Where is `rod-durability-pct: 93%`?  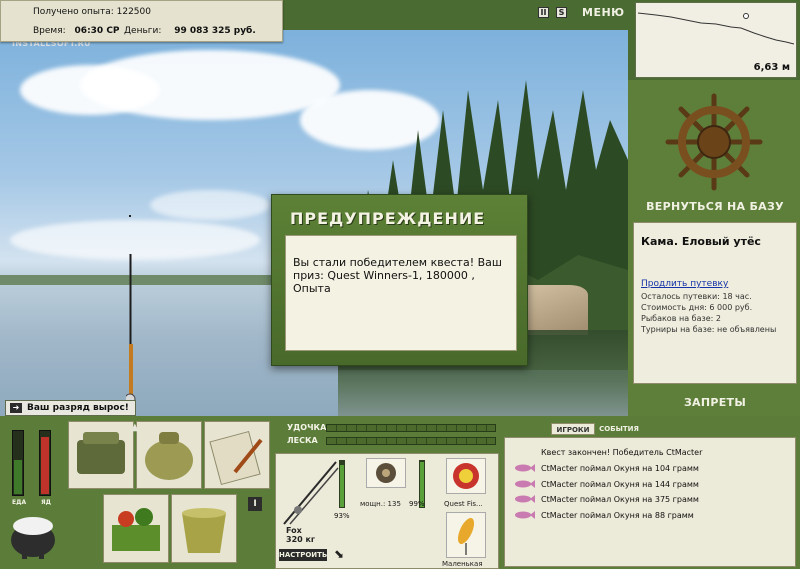
rod-durability-pct: 93% is located at coordinates (342, 516).